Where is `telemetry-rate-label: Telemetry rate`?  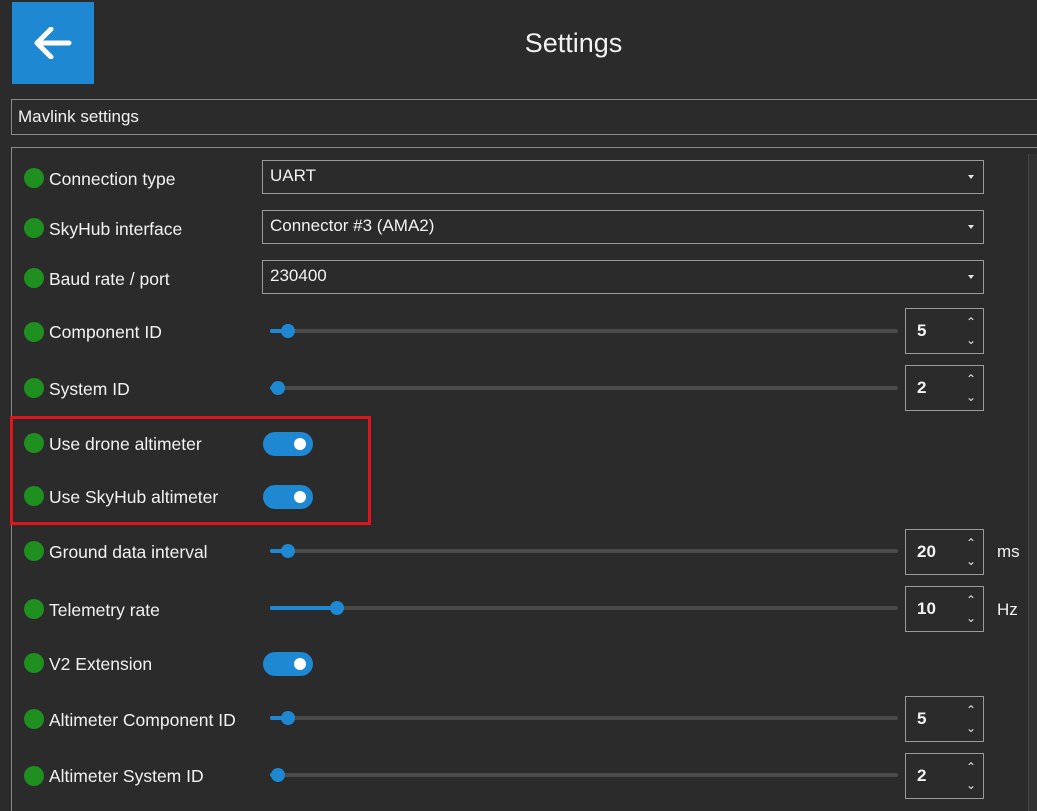 telemetry-rate-label: Telemetry rate is located at coordinates (104, 610).